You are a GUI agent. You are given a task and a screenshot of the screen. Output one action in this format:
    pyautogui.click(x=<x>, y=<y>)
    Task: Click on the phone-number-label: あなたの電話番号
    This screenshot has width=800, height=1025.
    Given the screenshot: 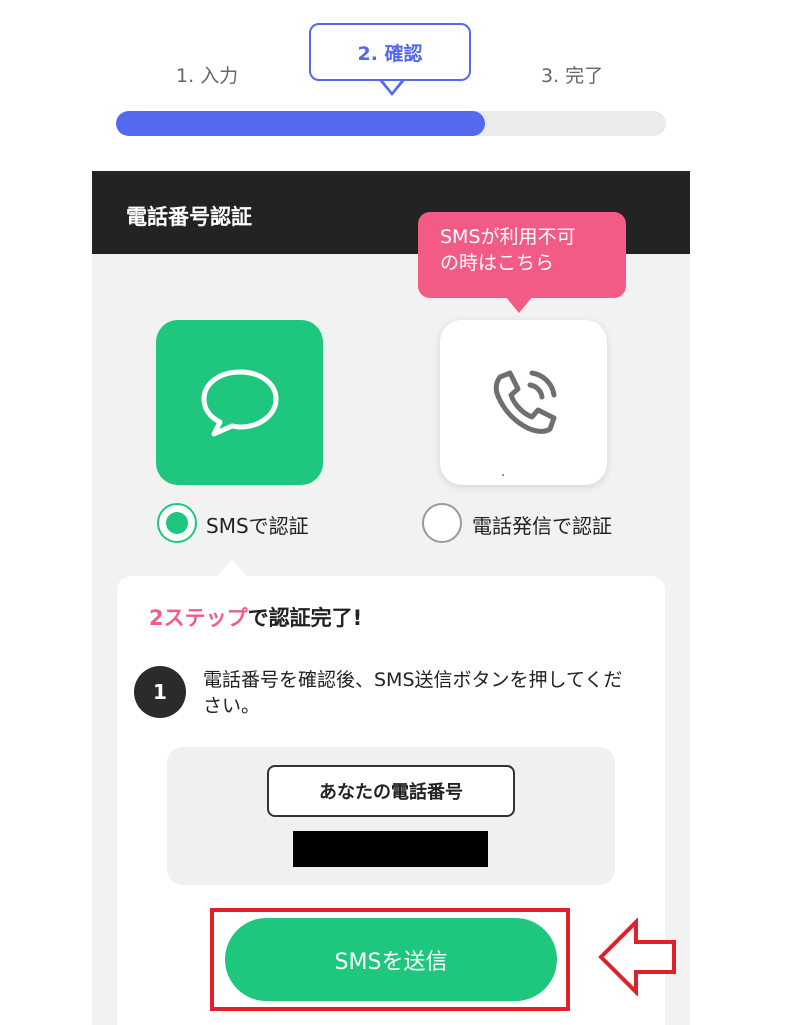 What is the action you would take?
    pyautogui.click(x=391, y=791)
    